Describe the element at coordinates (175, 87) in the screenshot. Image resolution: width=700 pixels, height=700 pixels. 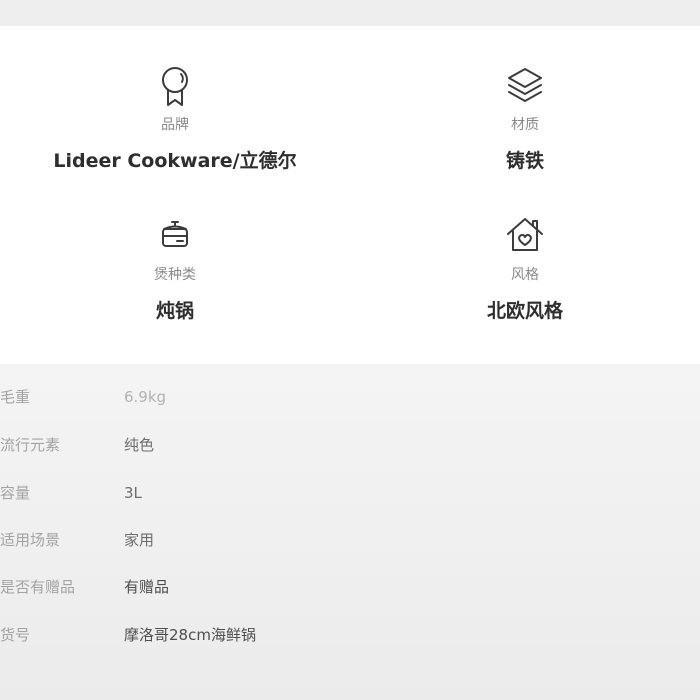
I see `award-ribbon-icon` at that location.